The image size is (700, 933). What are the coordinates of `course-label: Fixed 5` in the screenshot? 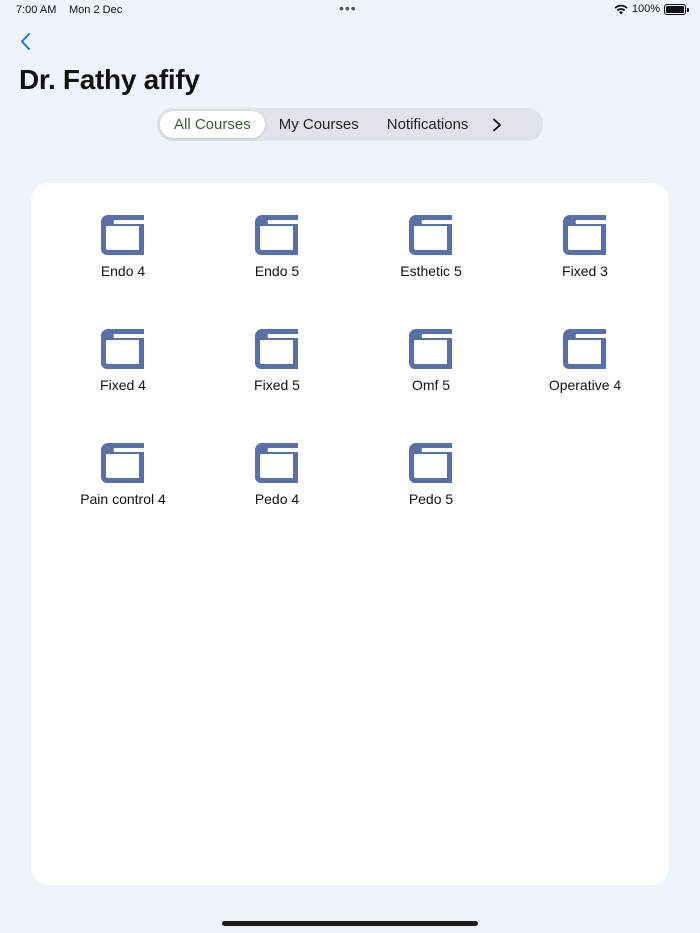 It's located at (277, 385).